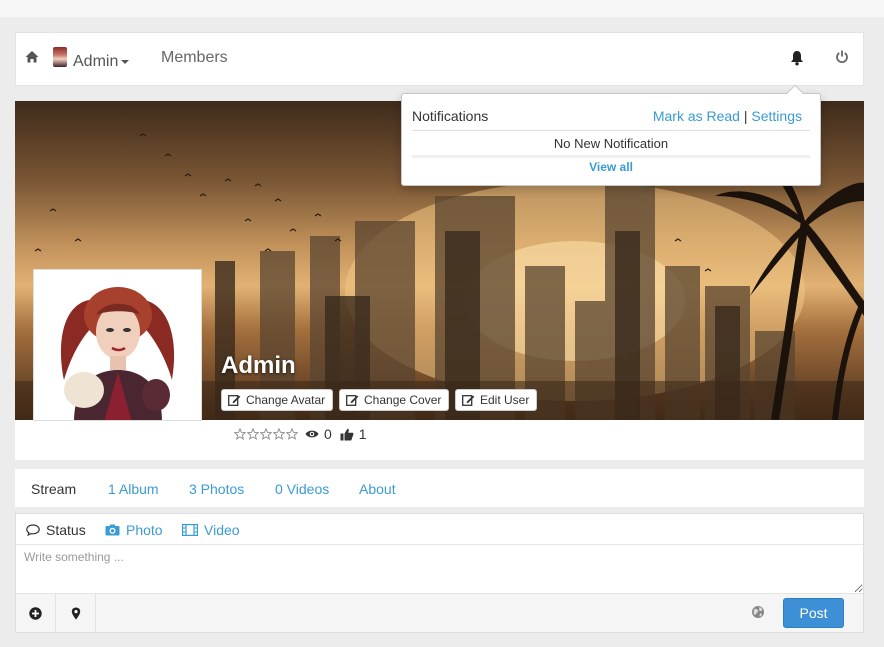  What do you see at coordinates (133, 489) in the screenshot?
I see `tab-album: 1 Album` at bounding box center [133, 489].